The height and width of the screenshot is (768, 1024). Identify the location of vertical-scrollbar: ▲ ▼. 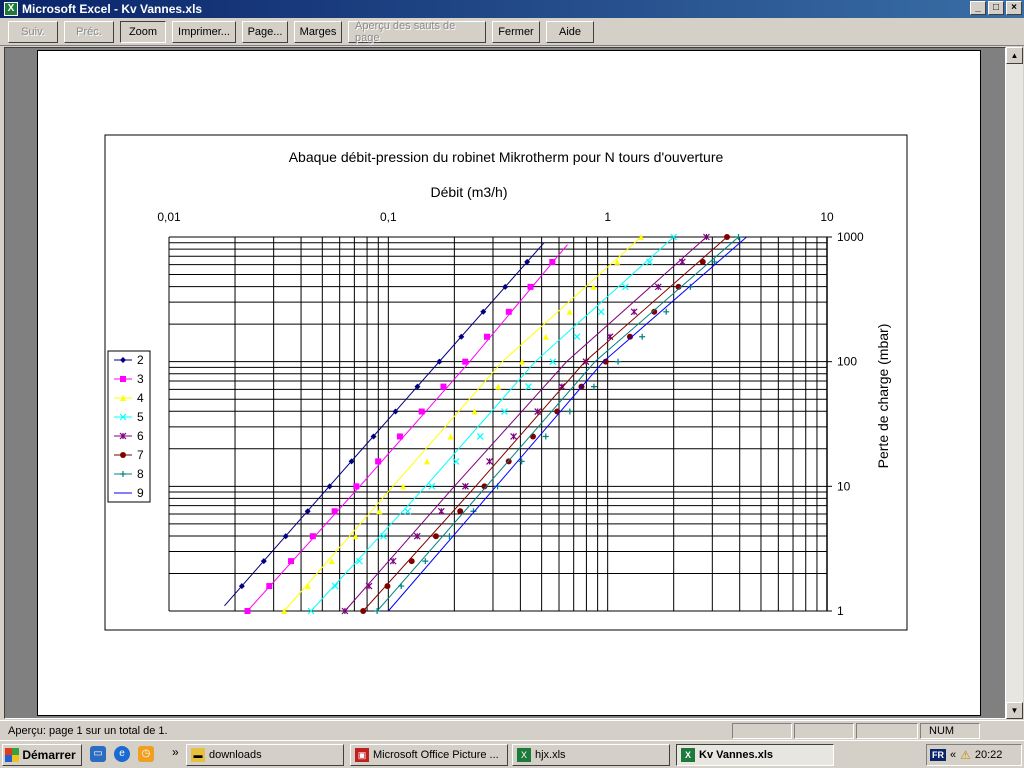
(1014, 383).